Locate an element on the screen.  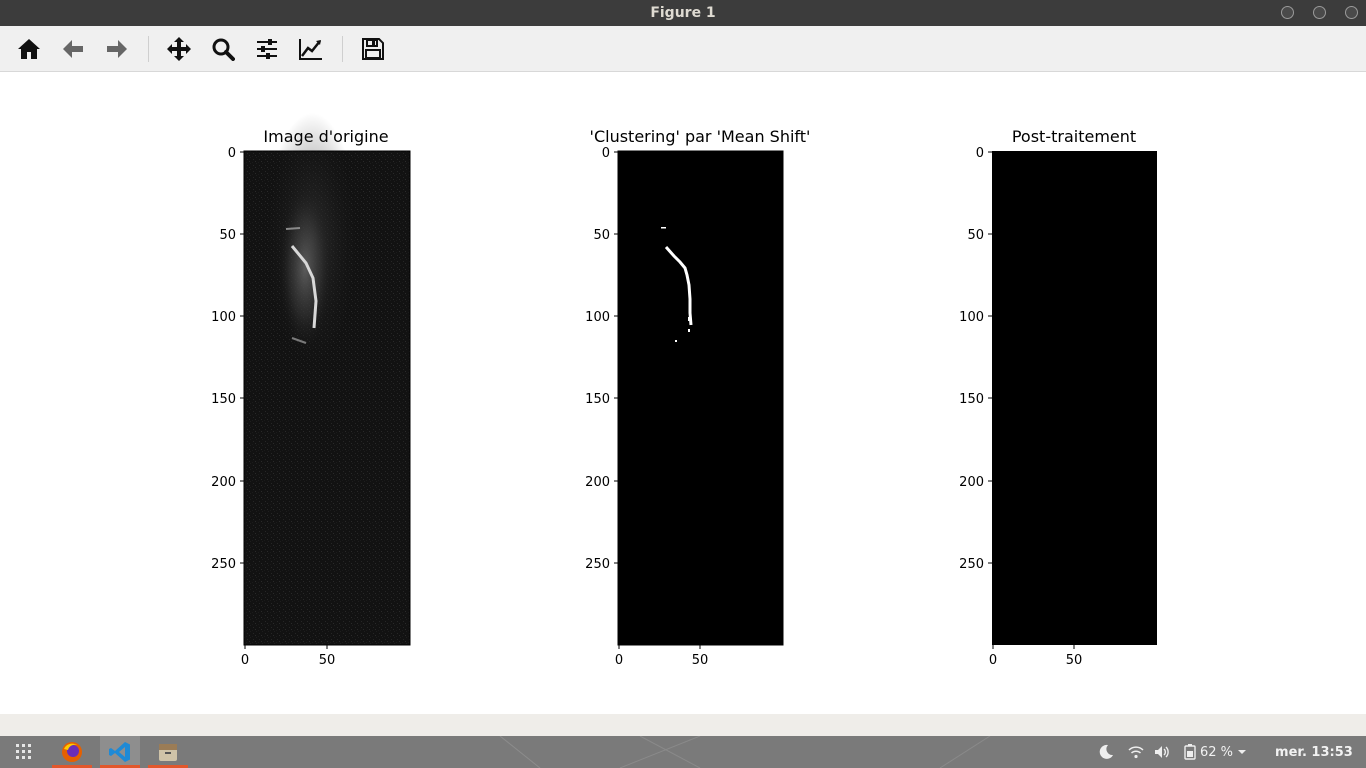
night-mode-icon is located at coordinates (1106, 752).